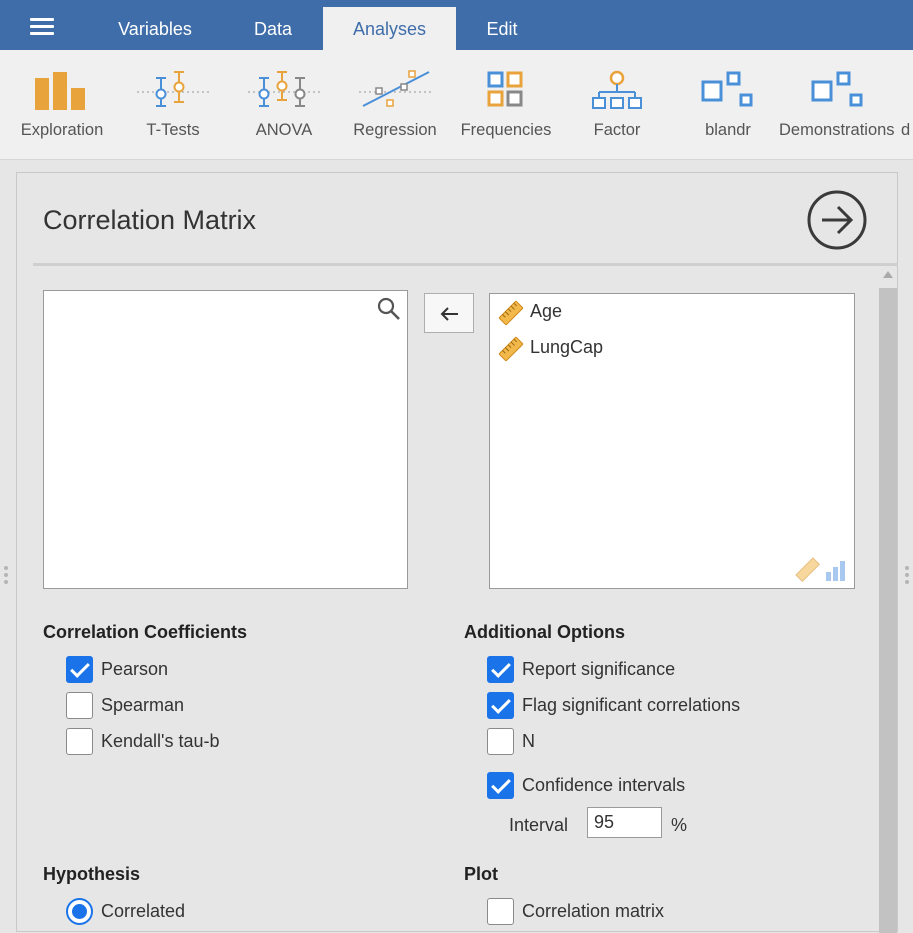 The width and height of the screenshot is (913, 933). What do you see at coordinates (389, 28) in the screenshot?
I see `tab-analyses: Analyses` at bounding box center [389, 28].